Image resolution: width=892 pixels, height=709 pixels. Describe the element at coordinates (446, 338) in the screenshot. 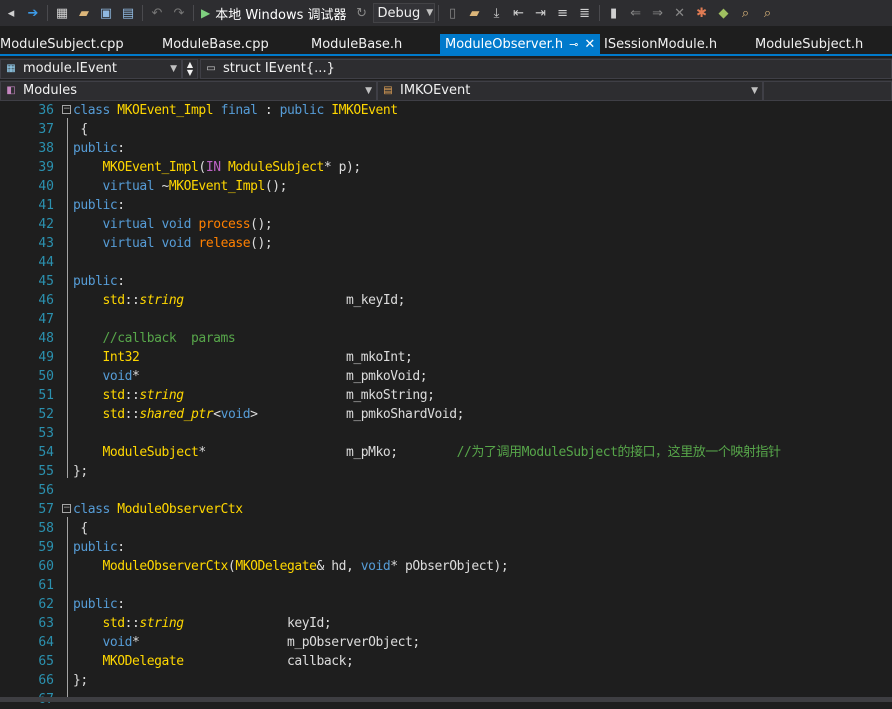

I see `code-line: 48 //callback params` at that location.